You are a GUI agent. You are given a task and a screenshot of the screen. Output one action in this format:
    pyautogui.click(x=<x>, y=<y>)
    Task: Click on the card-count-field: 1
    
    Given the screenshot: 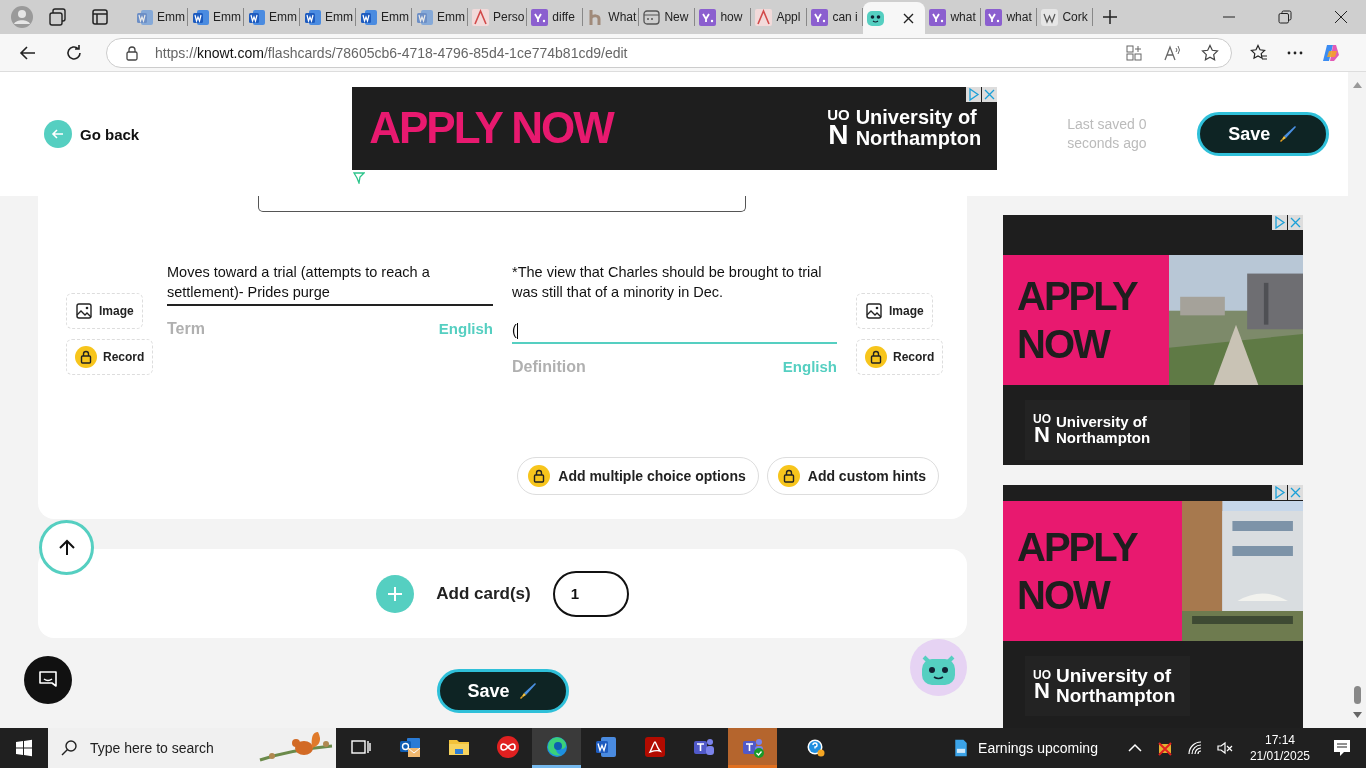 What is the action you would take?
    pyautogui.click(x=590, y=593)
    